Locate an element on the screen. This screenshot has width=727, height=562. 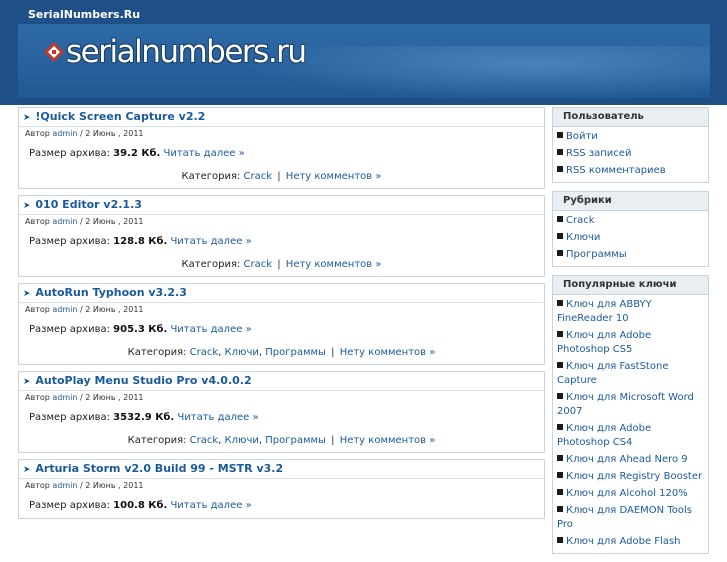
logo-text: serialnumbers.ru is located at coordinates (186, 52).